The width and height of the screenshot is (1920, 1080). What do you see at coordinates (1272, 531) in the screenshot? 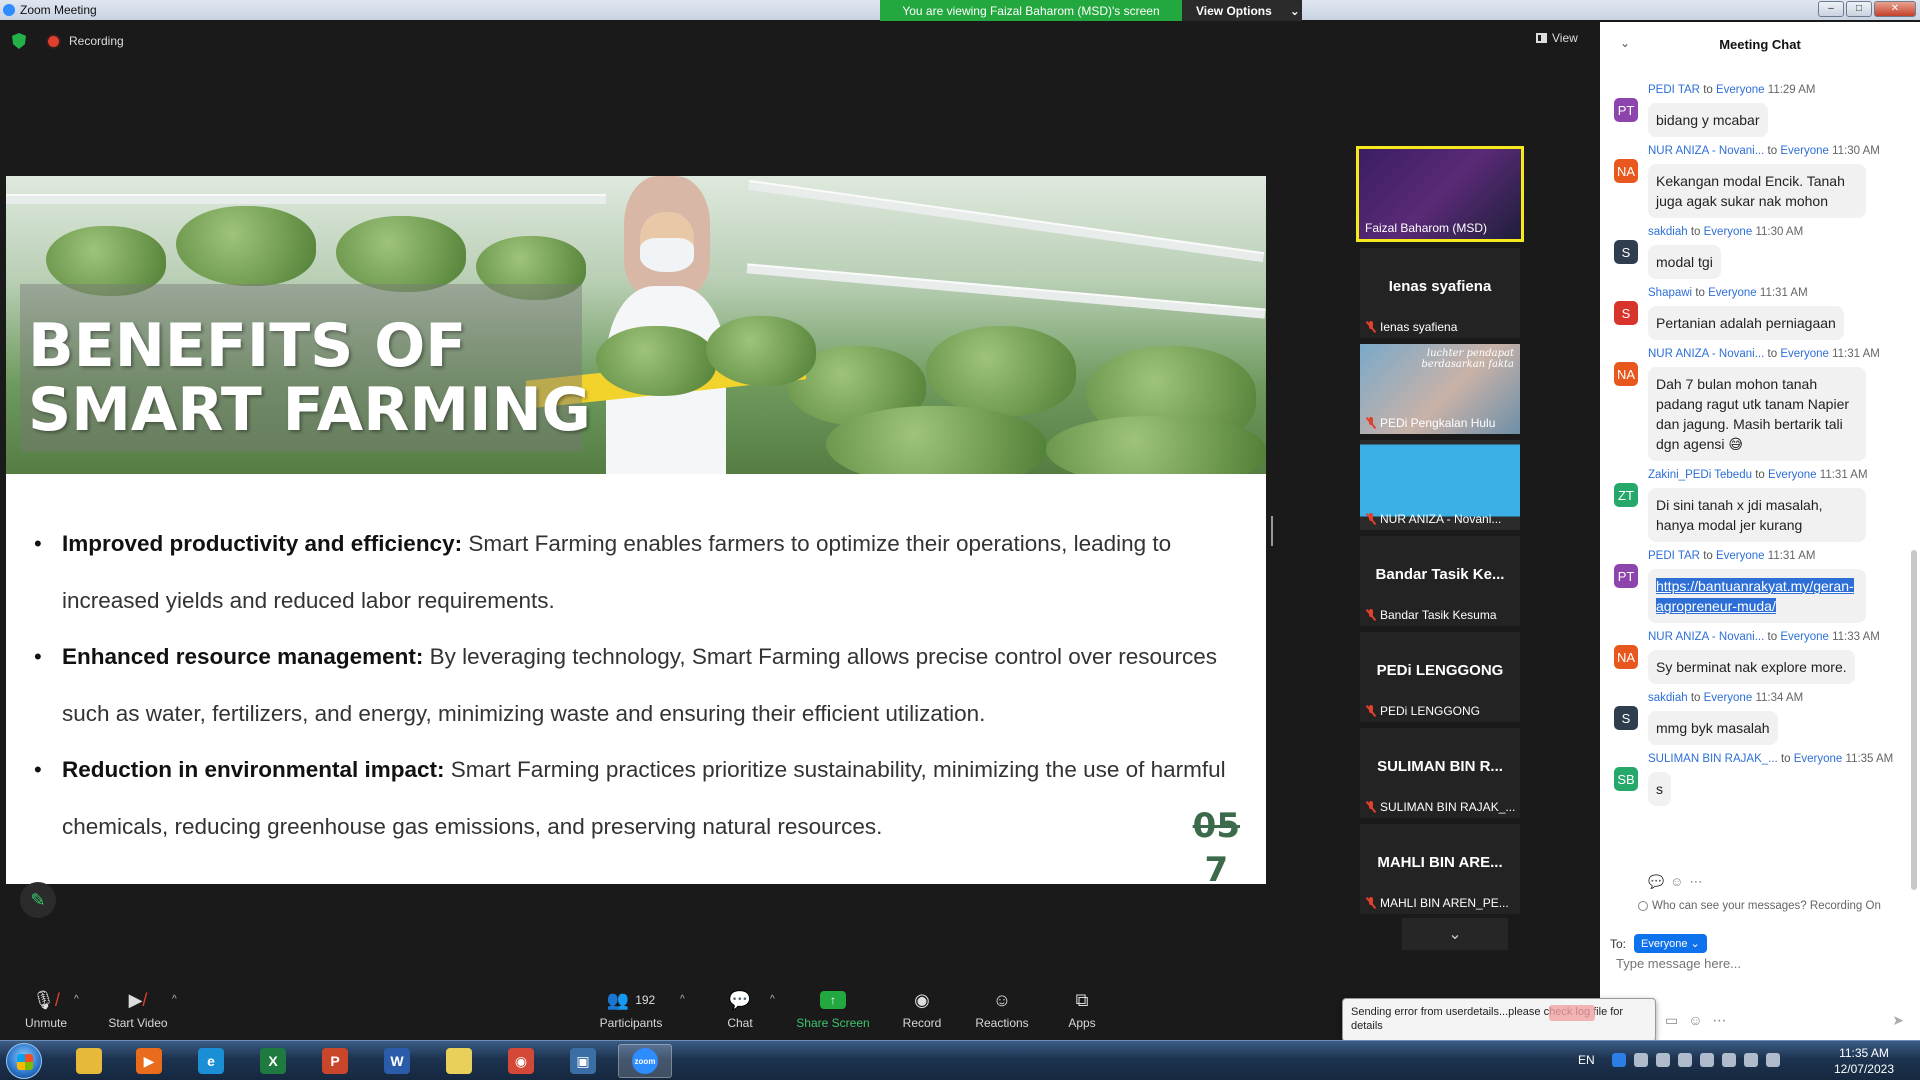
I see `split-resize-handle` at bounding box center [1272, 531].